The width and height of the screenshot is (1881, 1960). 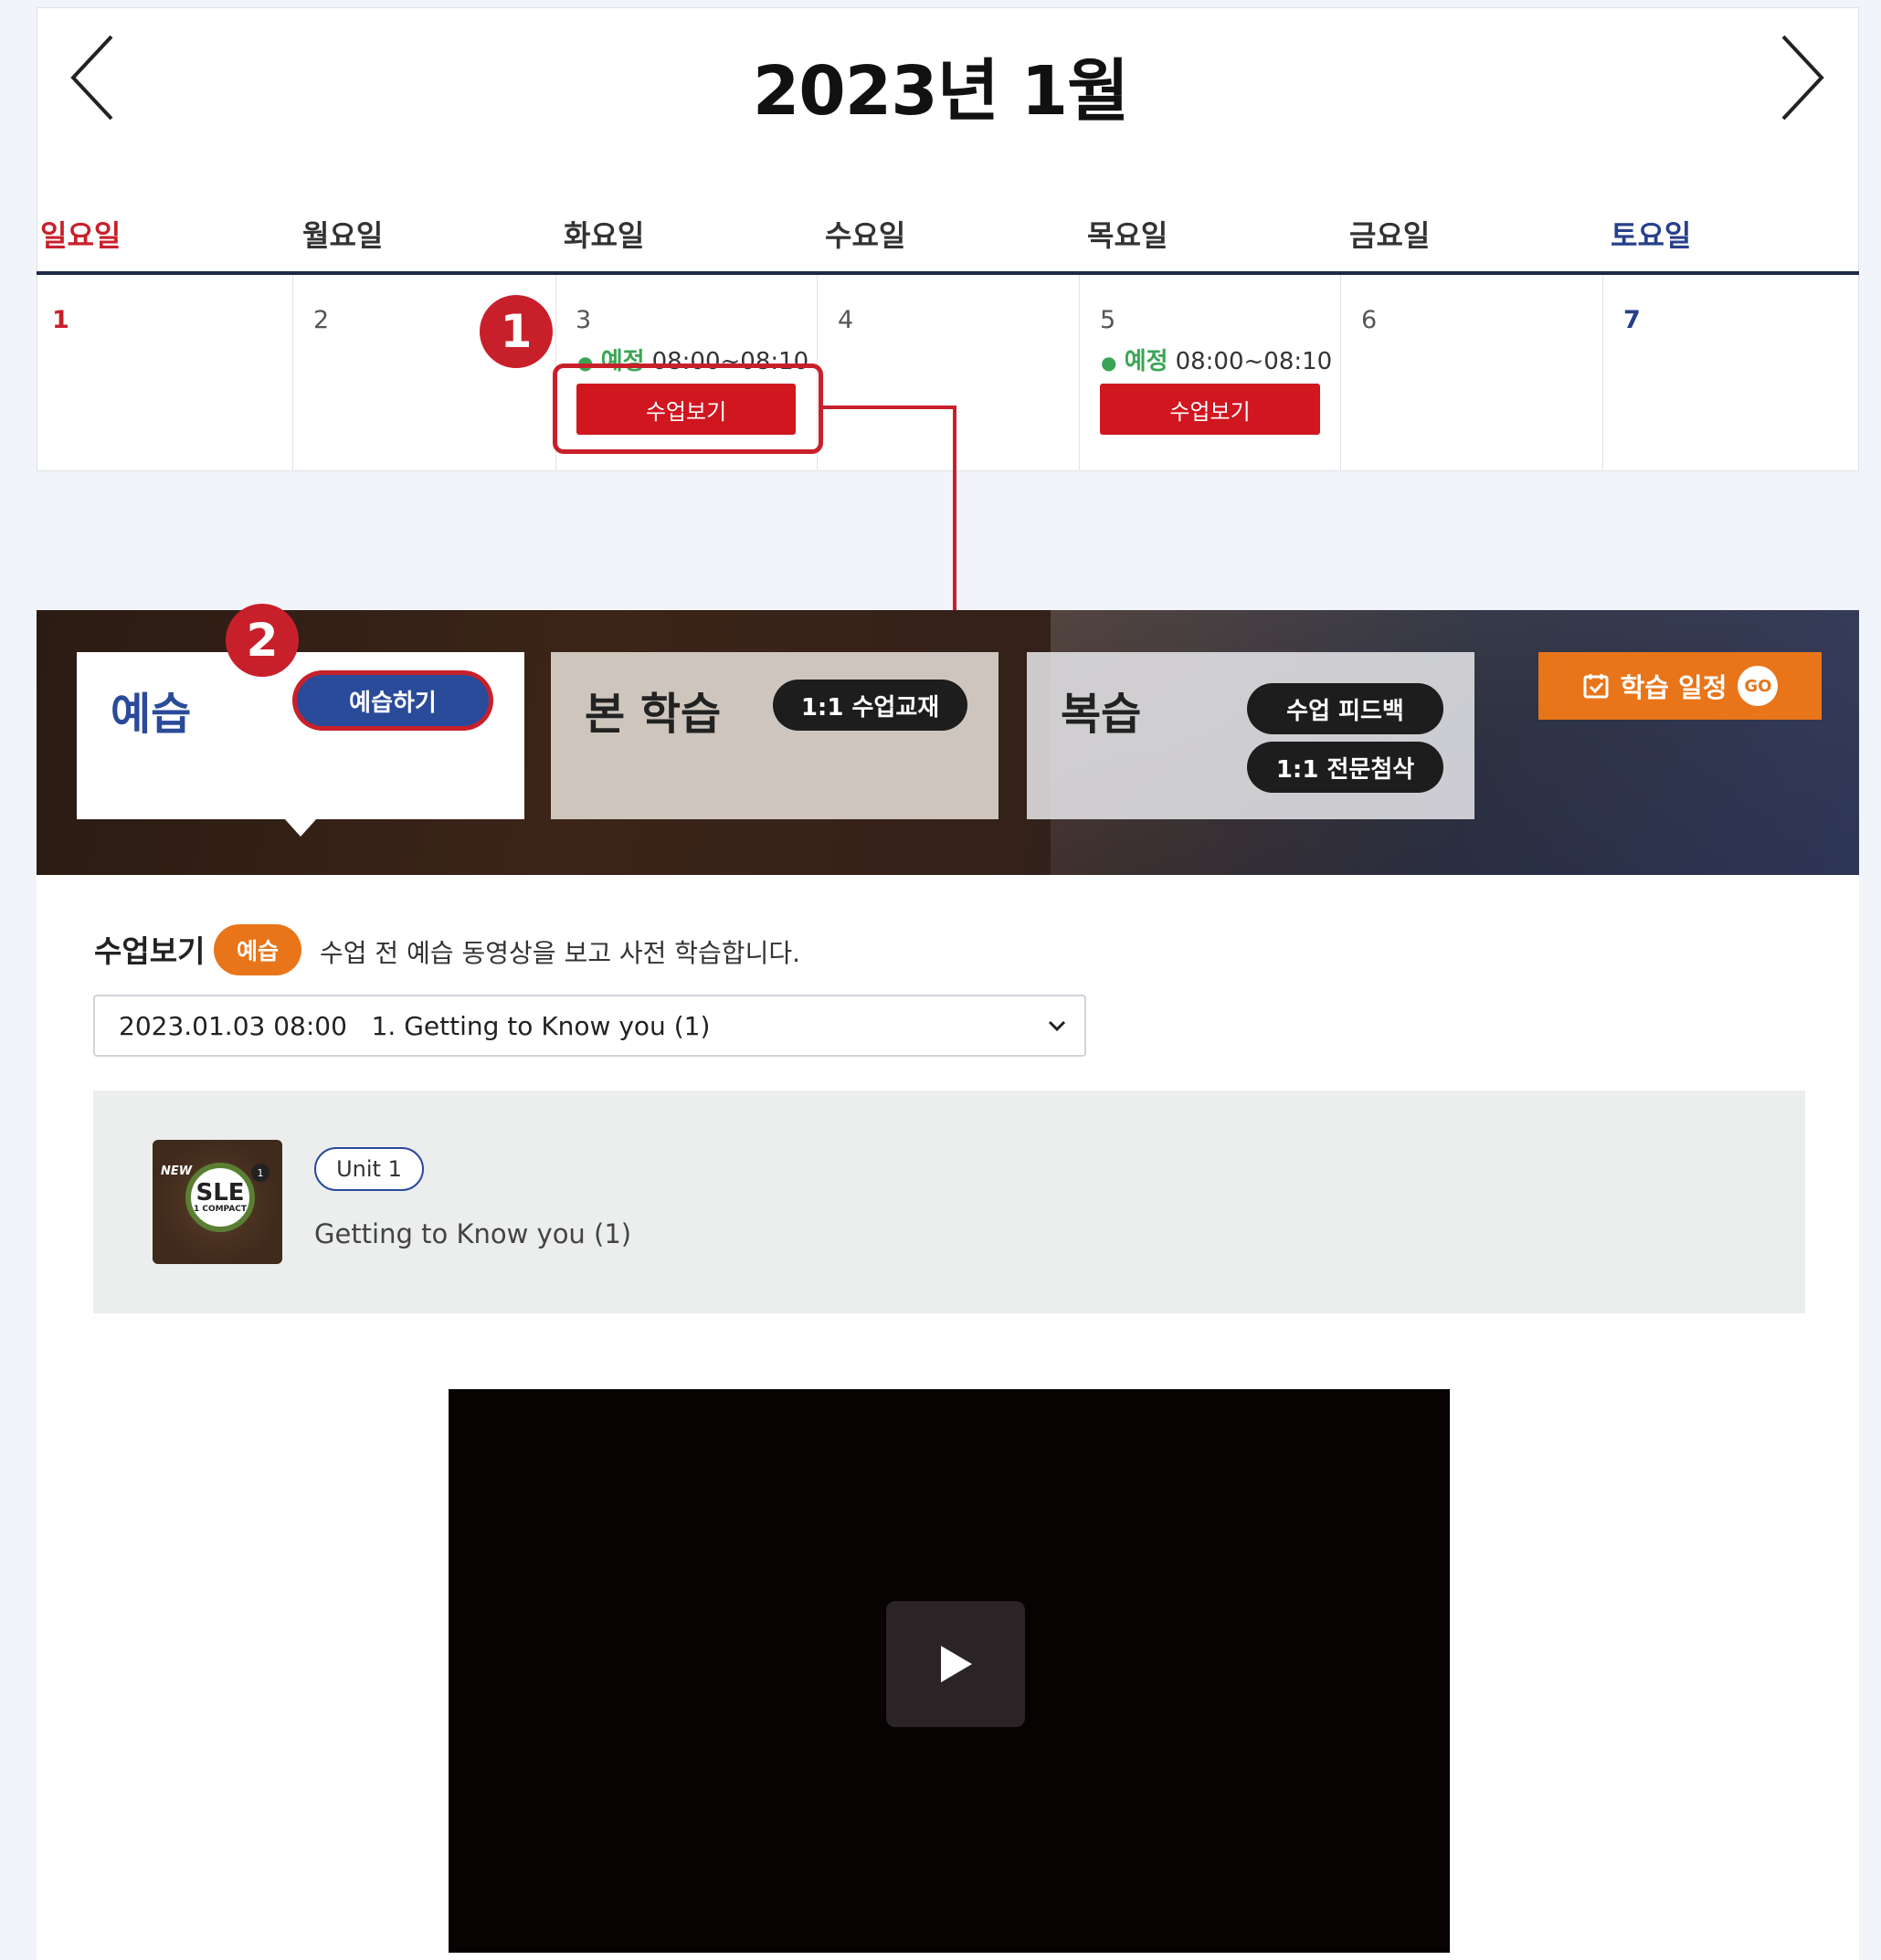 I want to click on study-schedule-button: 학습 일정 GO, so click(x=1680, y=686).